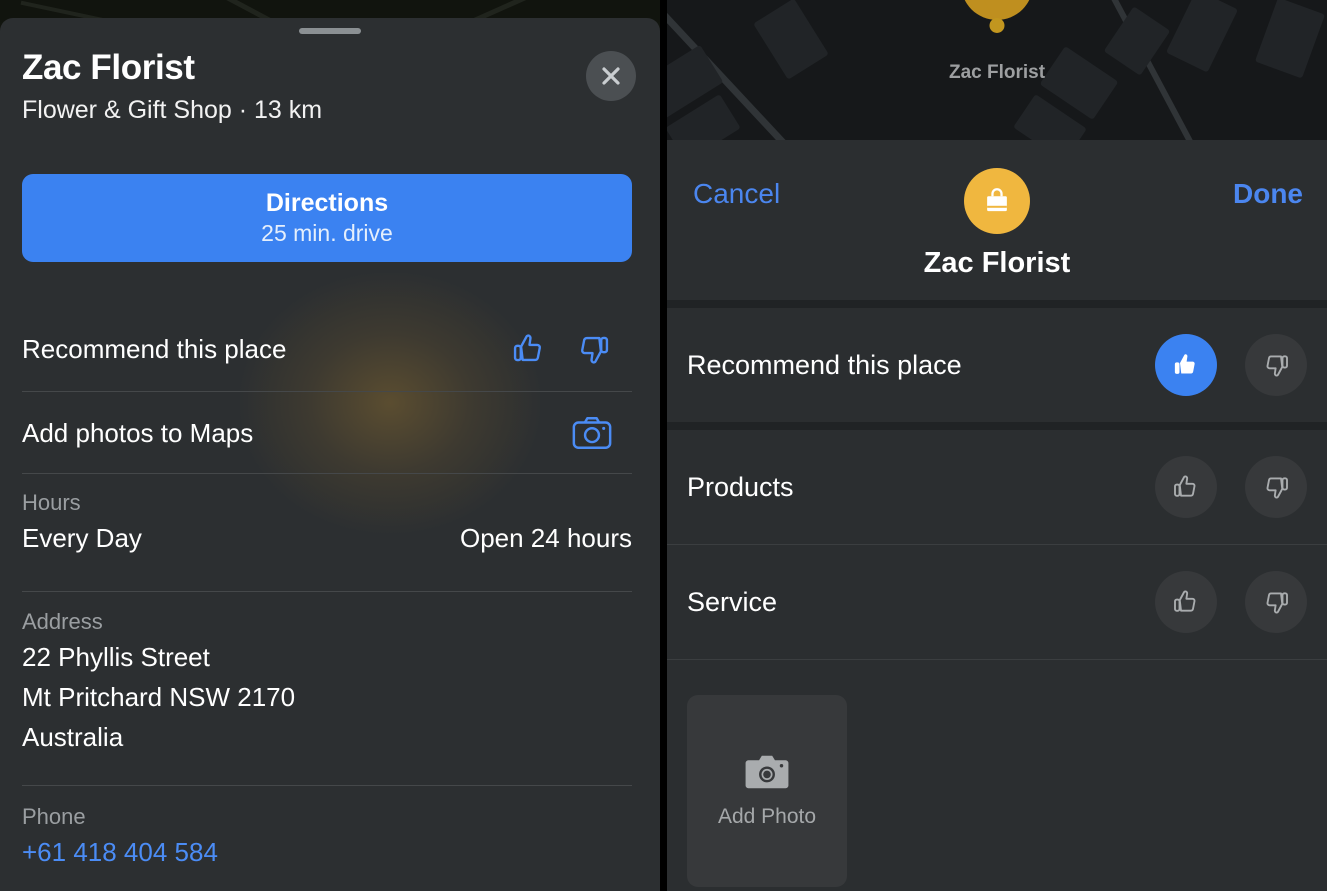 Image resolution: width=1327 pixels, height=891 pixels. Describe the element at coordinates (120, 852) in the screenshot. I see `phone-number-link: +61 418 404 584` at that location.